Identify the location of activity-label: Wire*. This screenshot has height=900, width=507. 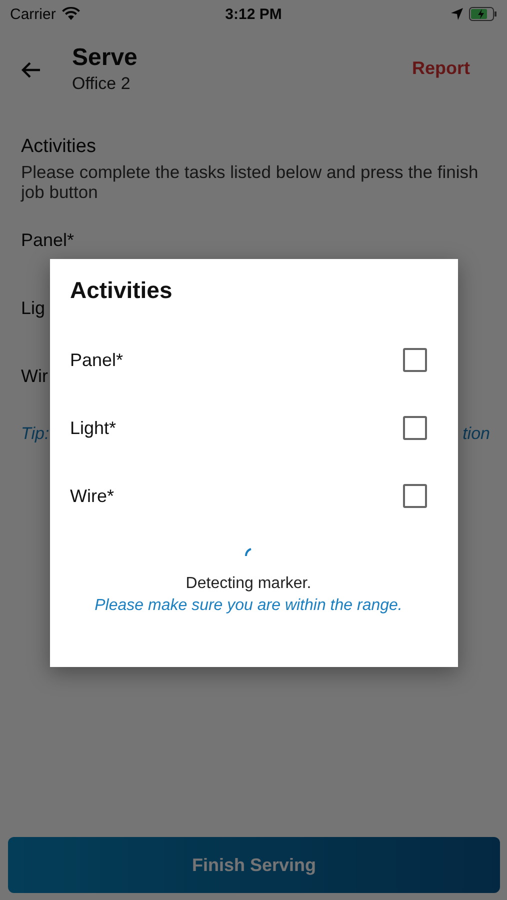
(92, 496).